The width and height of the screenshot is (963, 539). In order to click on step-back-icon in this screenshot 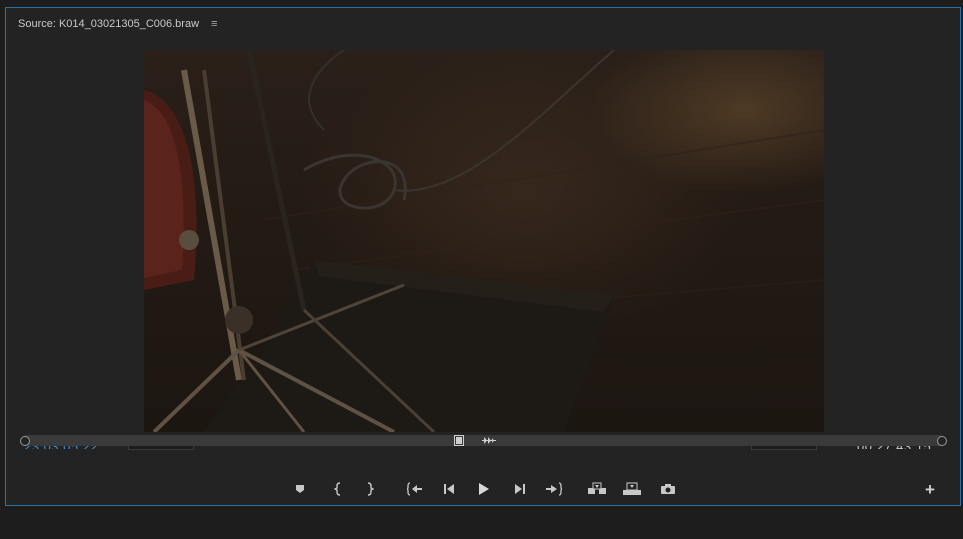, I will do `click(449, 489)`.